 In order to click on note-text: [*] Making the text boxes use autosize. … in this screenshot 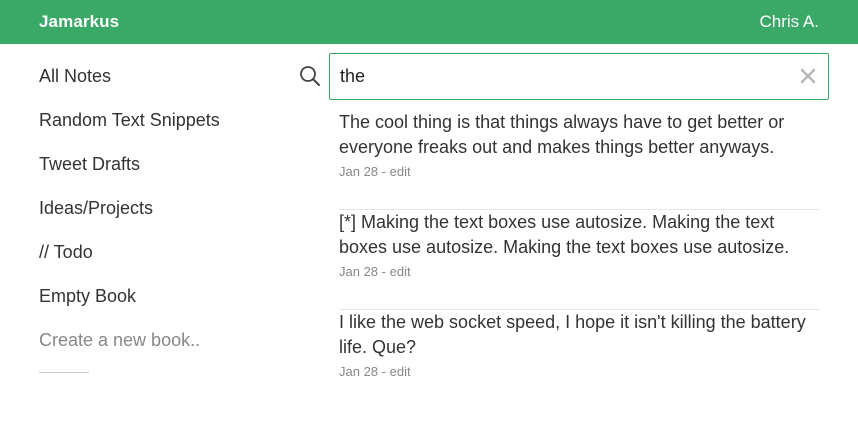, I will do `click(579, 235)`.